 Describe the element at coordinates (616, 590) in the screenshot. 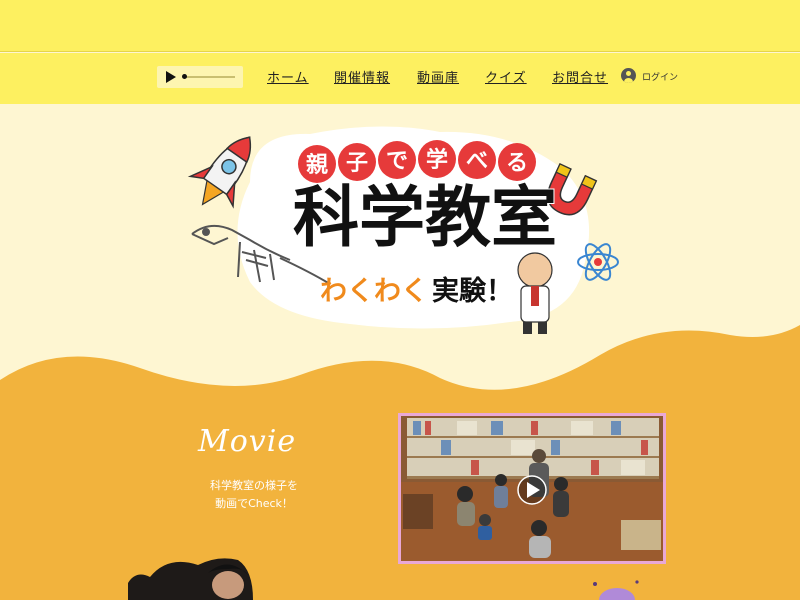

I see `decorative-blob` at that location.